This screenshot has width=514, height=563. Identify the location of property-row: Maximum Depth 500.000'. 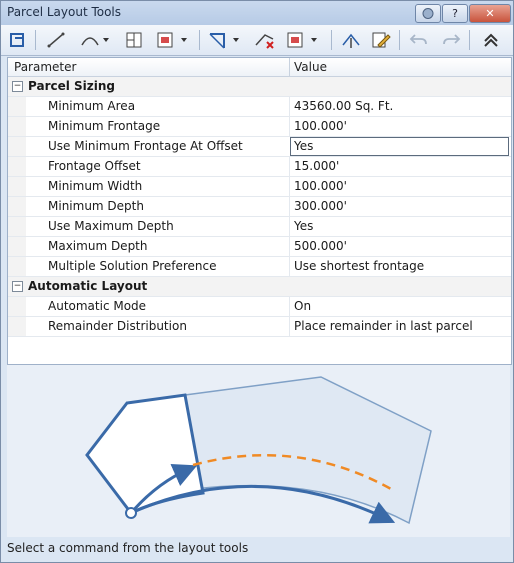
(259, 247).